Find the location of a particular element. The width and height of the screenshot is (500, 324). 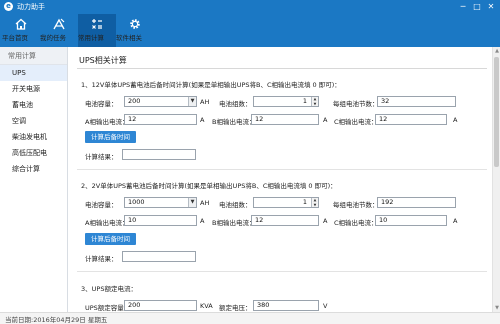

page-title: UPS相关计算 is located at coordinates (103, 60).